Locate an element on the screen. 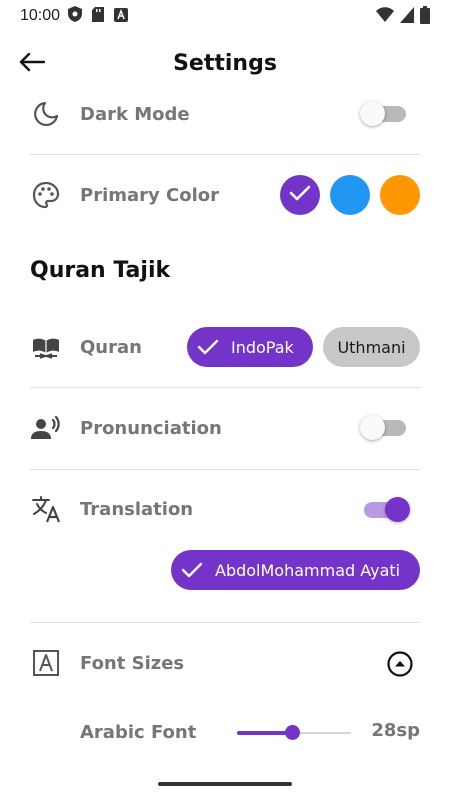 This screenshot has height=800, width=450. section-title: Quran Tajik is located at coordinates (100, 270).